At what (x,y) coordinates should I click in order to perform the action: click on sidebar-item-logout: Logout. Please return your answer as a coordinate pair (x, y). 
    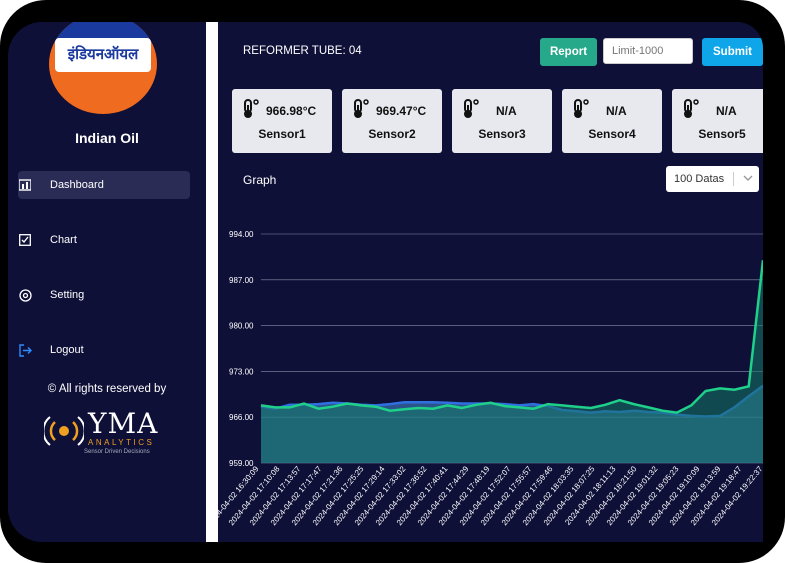
    Looking at the image, I should click on (51, 350).